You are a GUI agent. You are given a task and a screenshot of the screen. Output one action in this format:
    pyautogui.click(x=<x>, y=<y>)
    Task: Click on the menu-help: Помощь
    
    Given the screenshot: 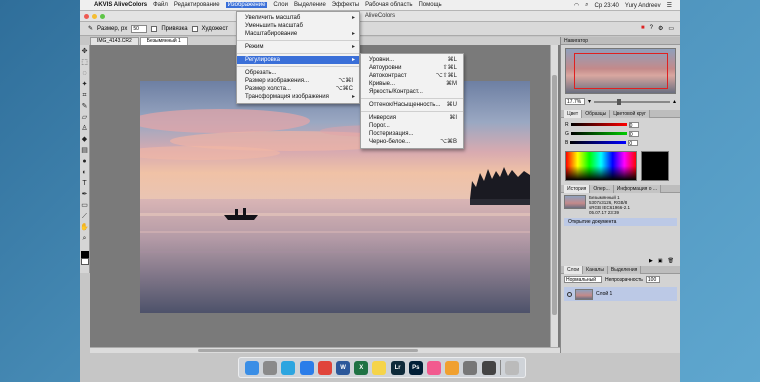 What is the action you would take?
    pyautogui.click(x=429, y=5)
    